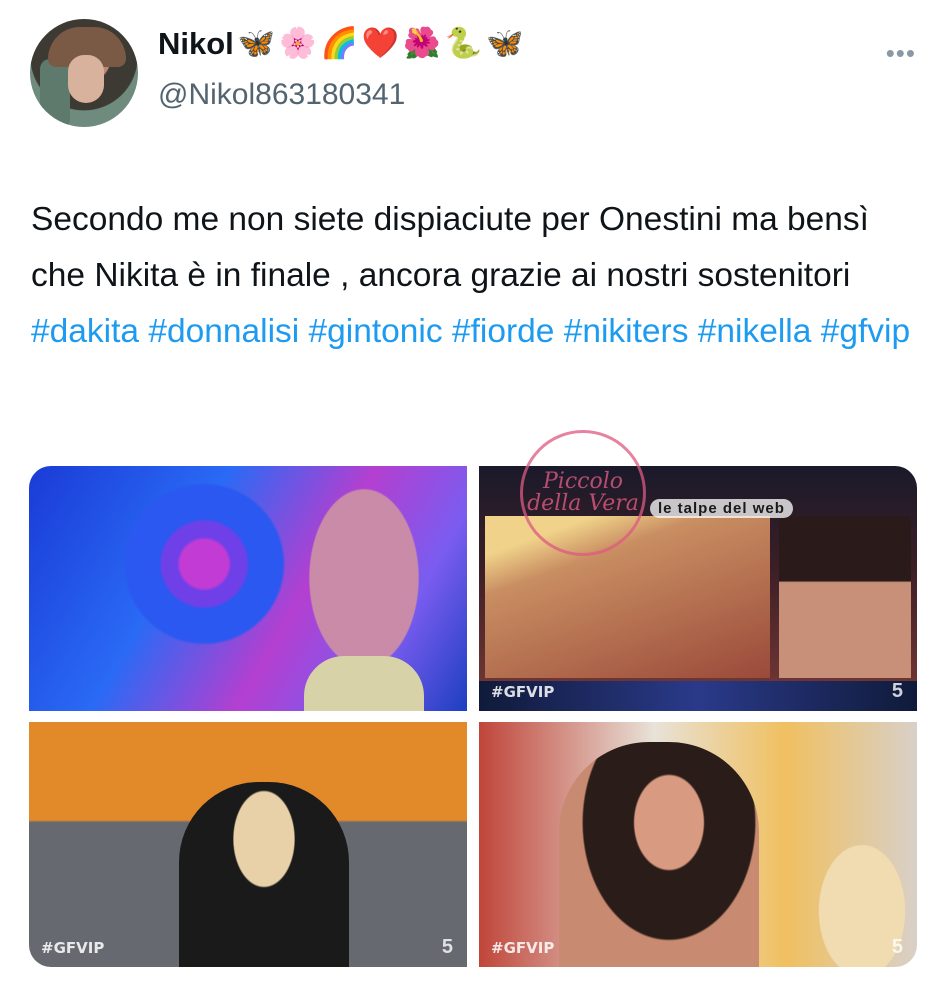 The width and height of the screenshot is (946, 1003). What do you see at coordinates (463, 43) in the screenshot?
I see `snake-emoji-icon: 🐍` at bounding box center [463, 43].